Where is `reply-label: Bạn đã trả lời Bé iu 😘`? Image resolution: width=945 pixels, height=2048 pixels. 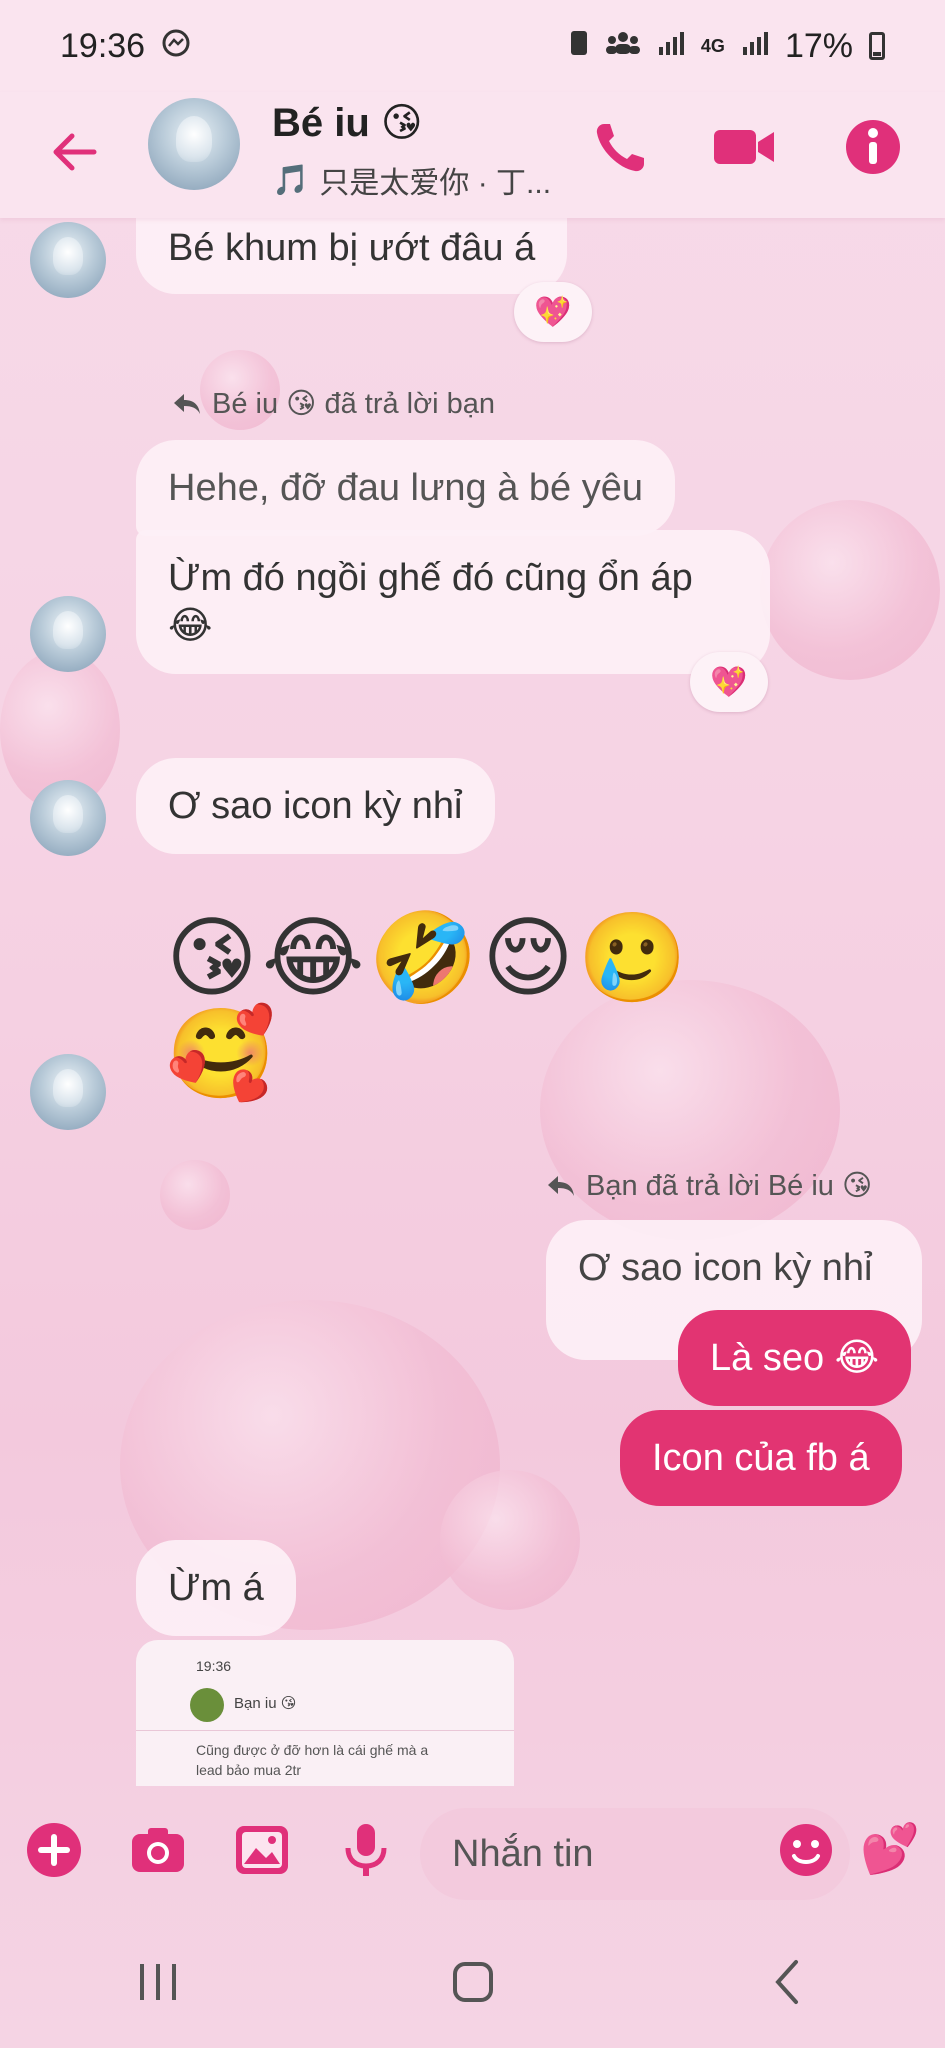
reply-label: Bạn đã trả lời Bé iu 😘 is located at coordinates (709, 1185).